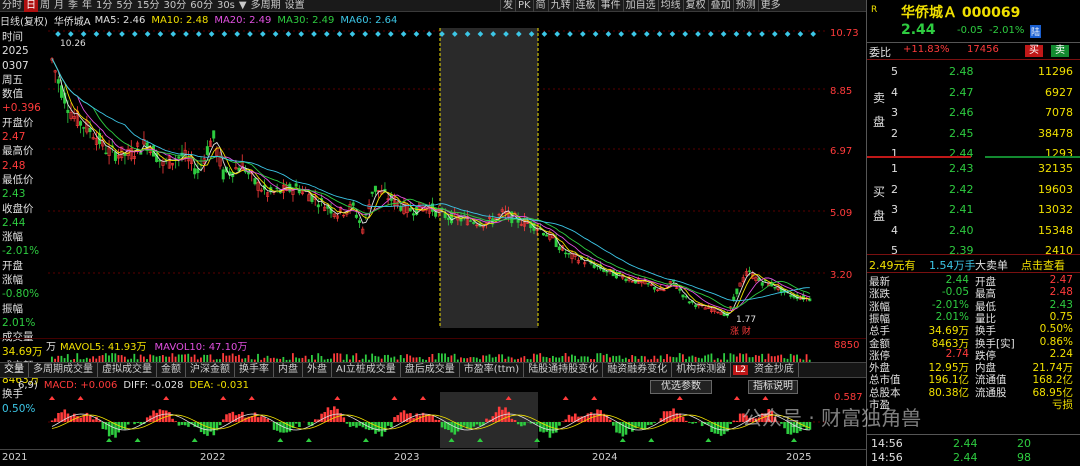  Describe the element at coordinates (174, 6) in the screenshot. I see `period-tab-9: 30分` at that location.